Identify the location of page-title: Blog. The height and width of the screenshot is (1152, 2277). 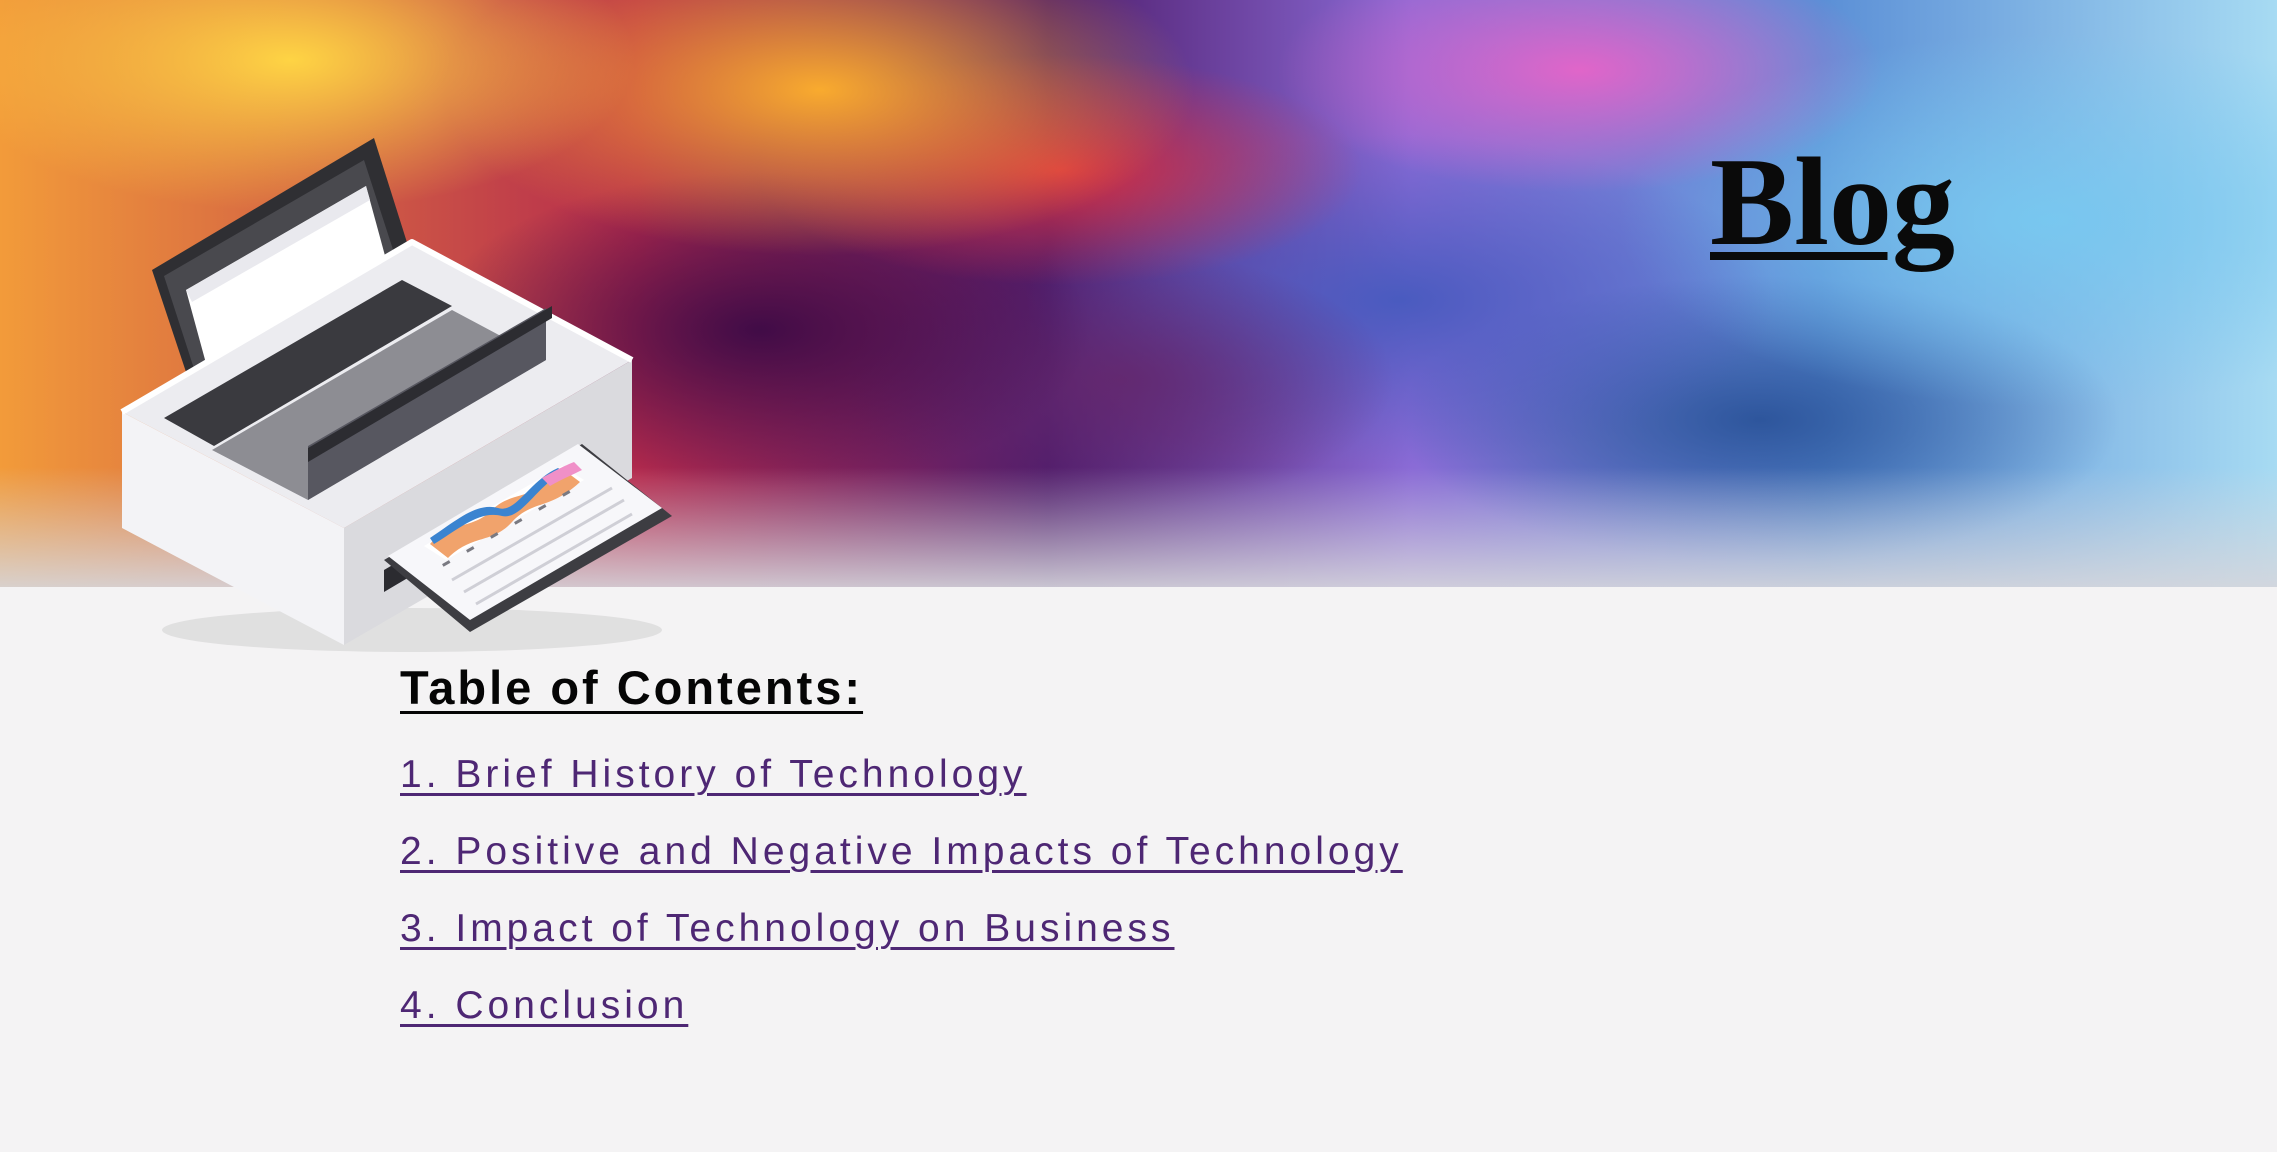
(1833, 202).